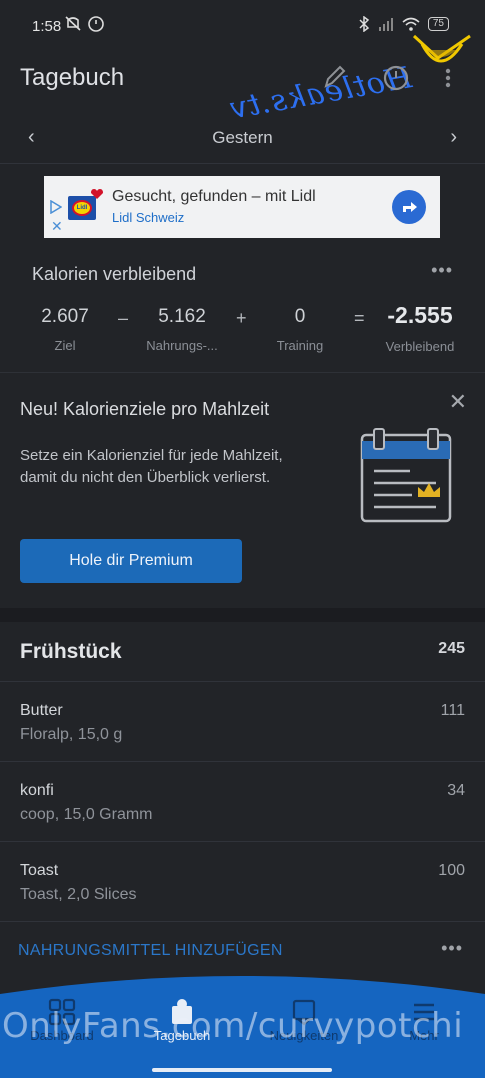 The width and height of the screenshot is (485, 1078). What do you see at coordinates (71, 651) in the screenshot?
I see `meal-name: Frühstück` at bounding box center [71, 651].